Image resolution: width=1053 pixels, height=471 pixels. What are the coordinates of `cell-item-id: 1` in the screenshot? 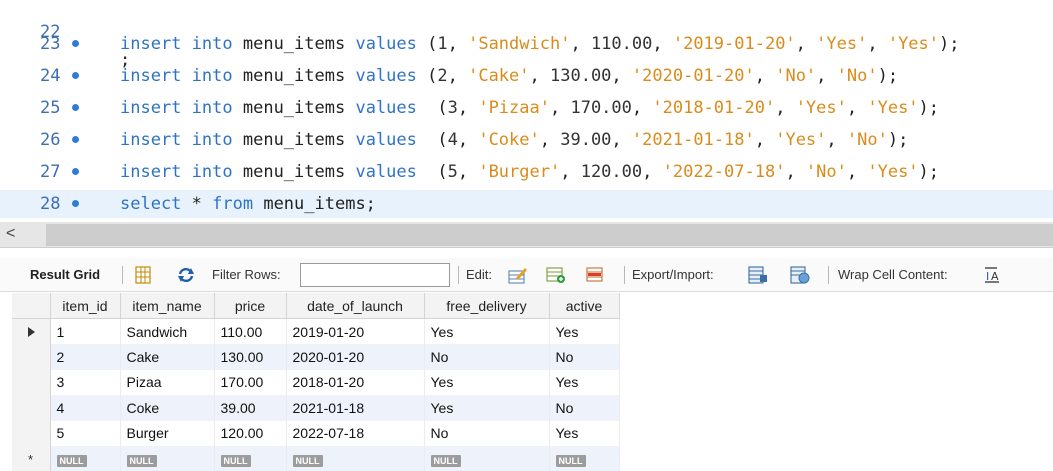 It's located at (85, 331).